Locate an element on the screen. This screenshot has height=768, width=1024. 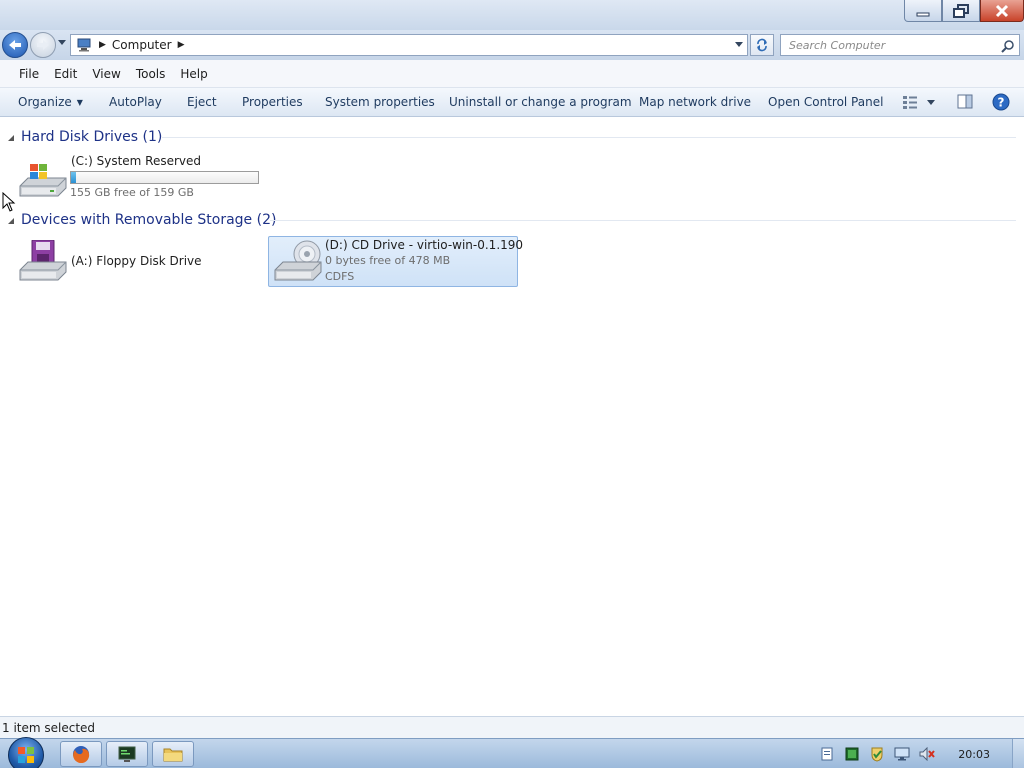
show-desktop-button is located at coordinates (1018, 753).